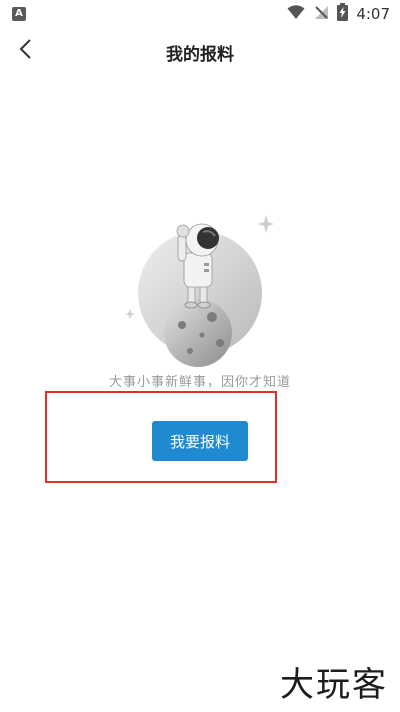  What do you see at coordinates (199, 382) in the screenshot?
I see `empty-state-message: 大事小事新鲜事，因你才知道` at bounding box center [199, 382].